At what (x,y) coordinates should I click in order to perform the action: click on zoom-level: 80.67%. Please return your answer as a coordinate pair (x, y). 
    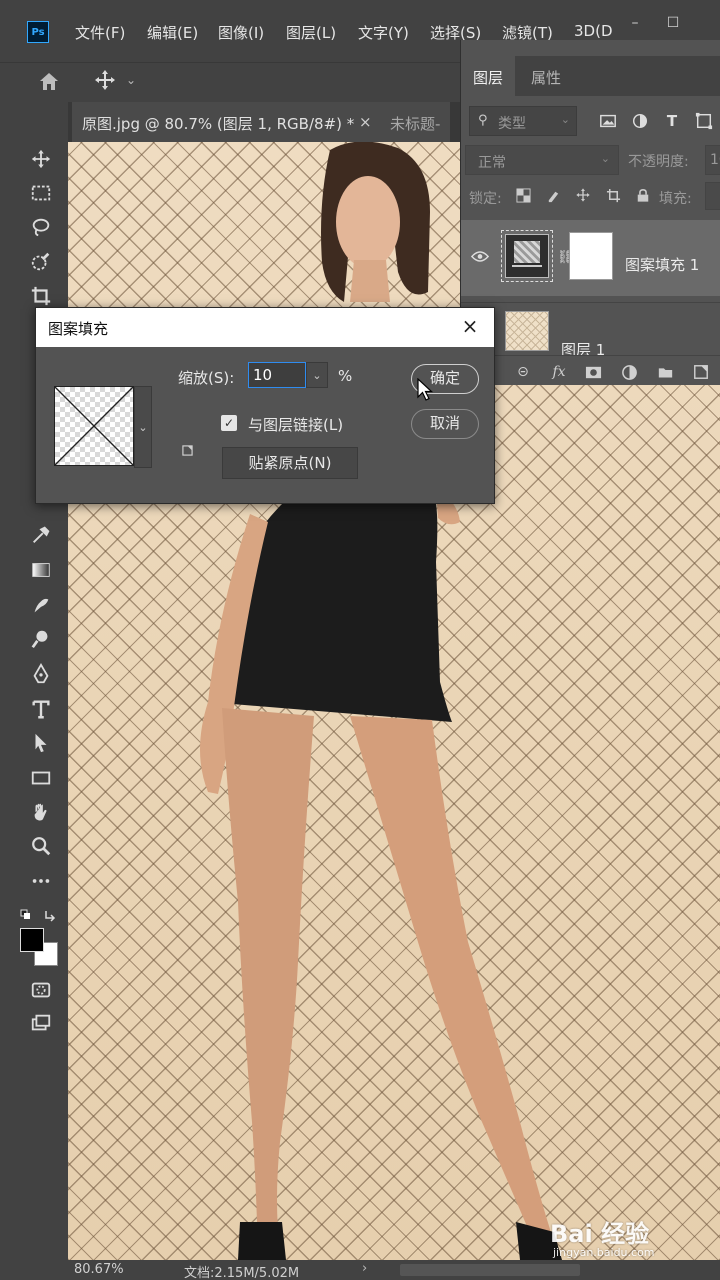
    Looking at the image, I should click on (99, 1269).